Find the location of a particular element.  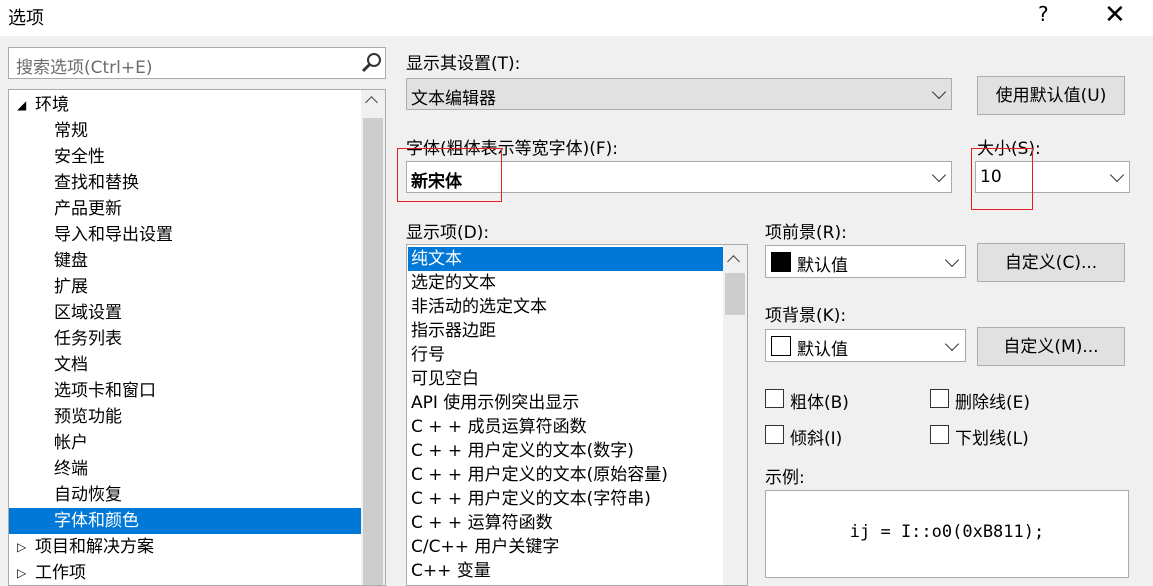

tree-item: 预览功能 is located at coordinates (185, 417).